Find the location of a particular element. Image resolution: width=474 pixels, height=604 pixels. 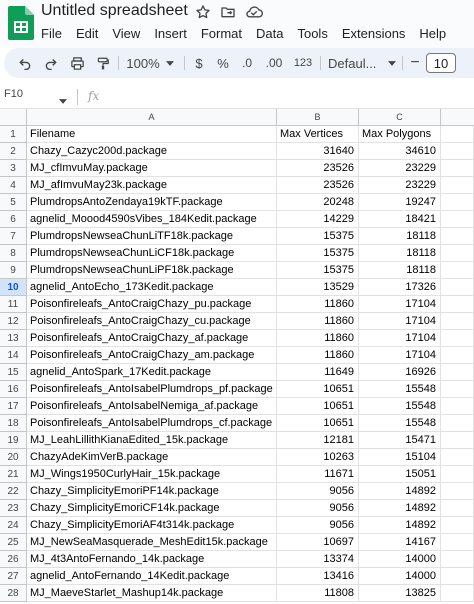

cell-filename: Chazy_SimplicityEmoriAF4t314k.package is located at coordinates (152, 525).